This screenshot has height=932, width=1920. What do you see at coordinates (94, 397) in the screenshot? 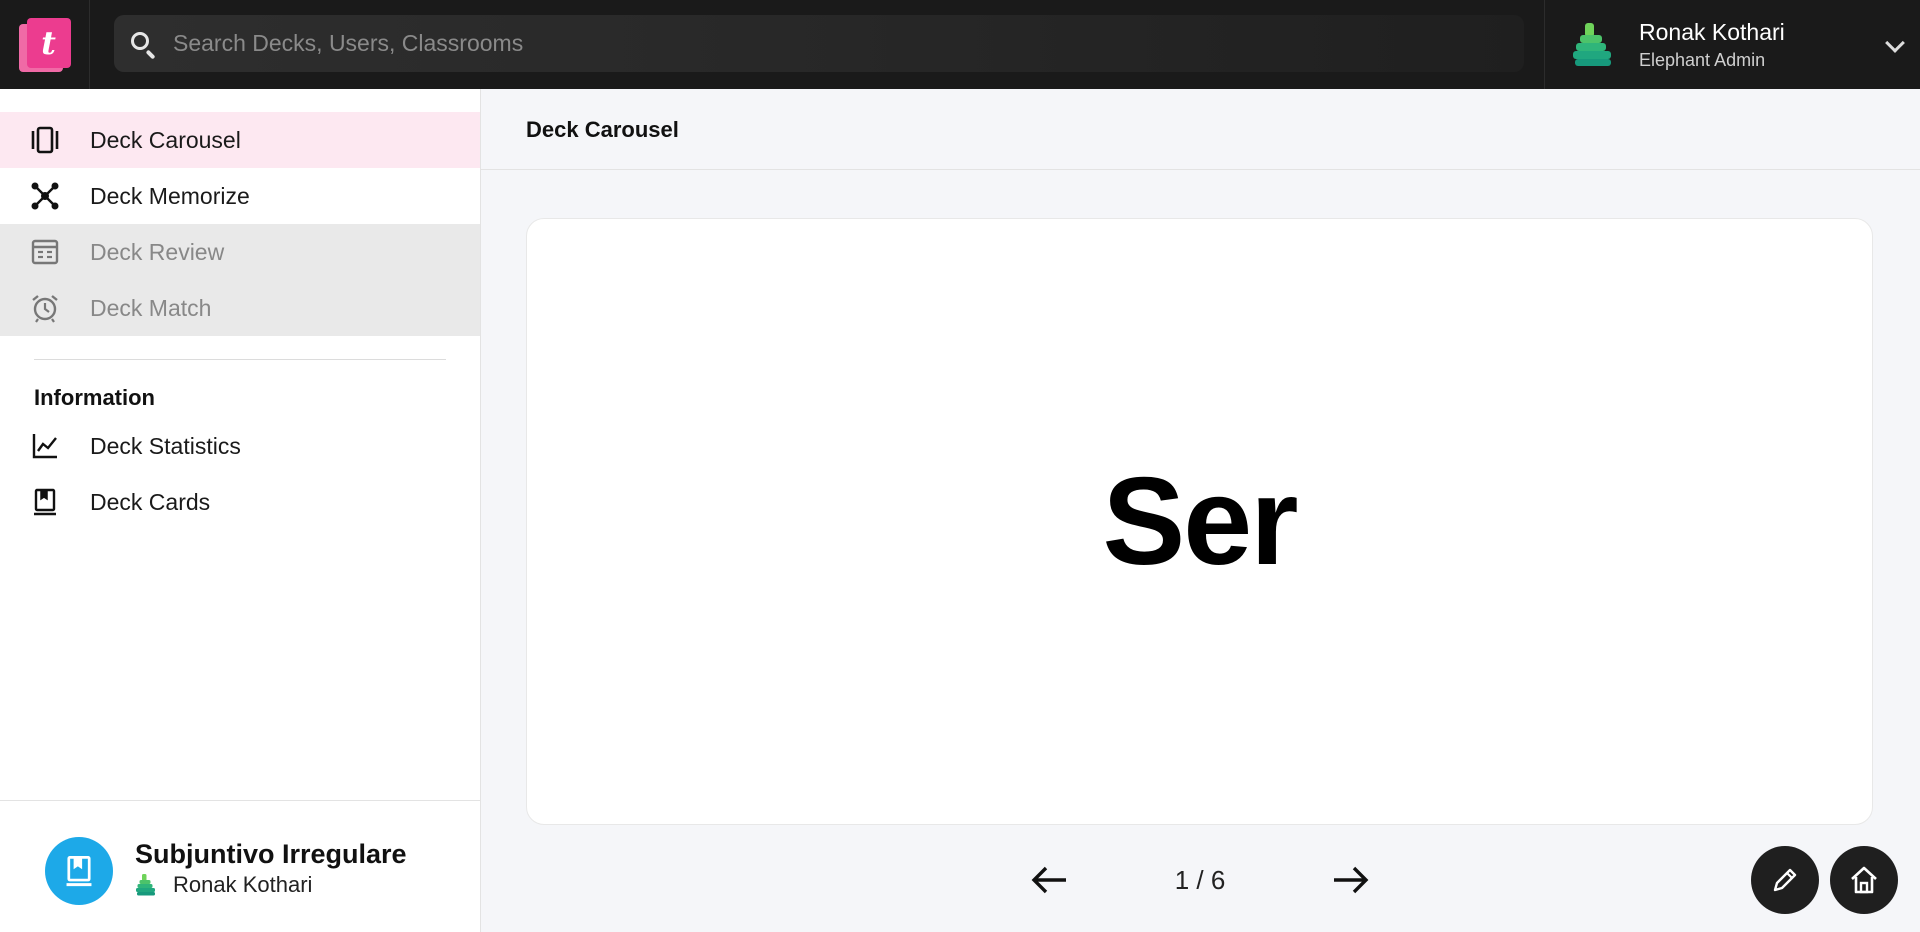
I see `section-title-information: Information` at bounding box center [94, 397].